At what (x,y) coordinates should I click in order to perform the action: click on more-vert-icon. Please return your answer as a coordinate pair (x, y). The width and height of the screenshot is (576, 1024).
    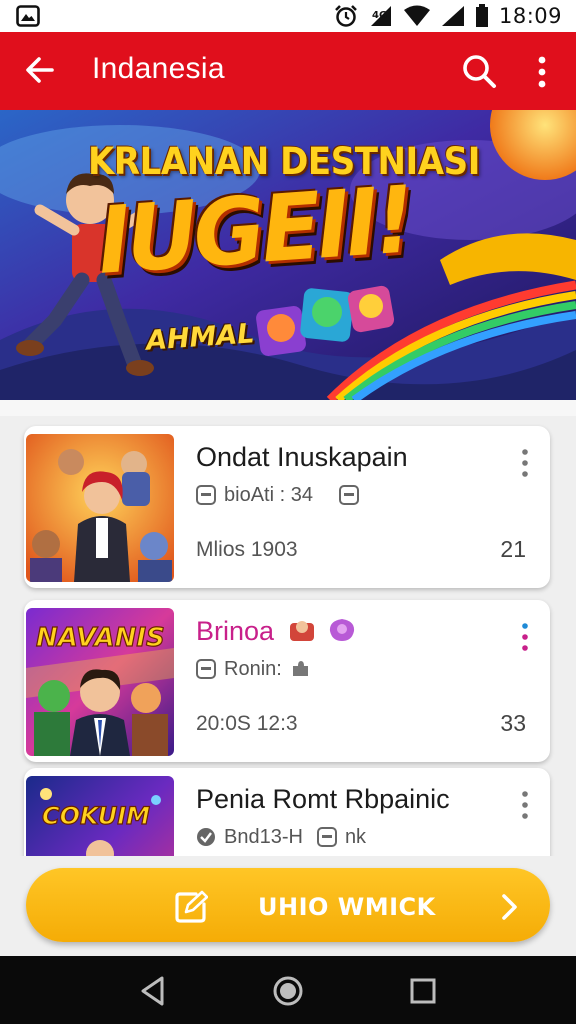
    Looking at the image, I should click on (542, 72).